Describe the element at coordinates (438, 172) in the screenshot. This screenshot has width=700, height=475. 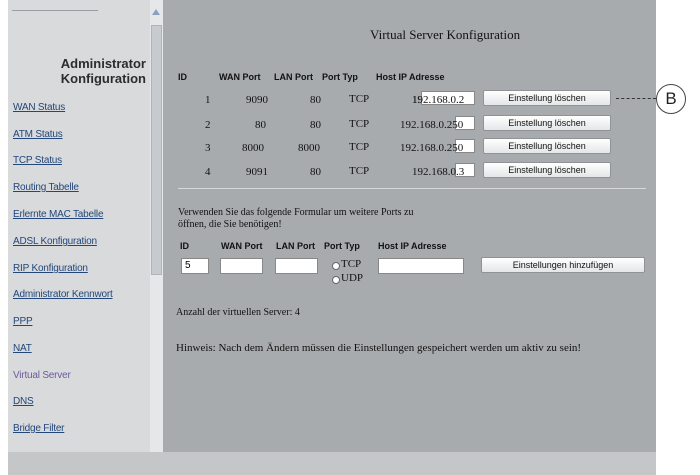
I see `row4-host-ip: 192.168.0.3` at that location.